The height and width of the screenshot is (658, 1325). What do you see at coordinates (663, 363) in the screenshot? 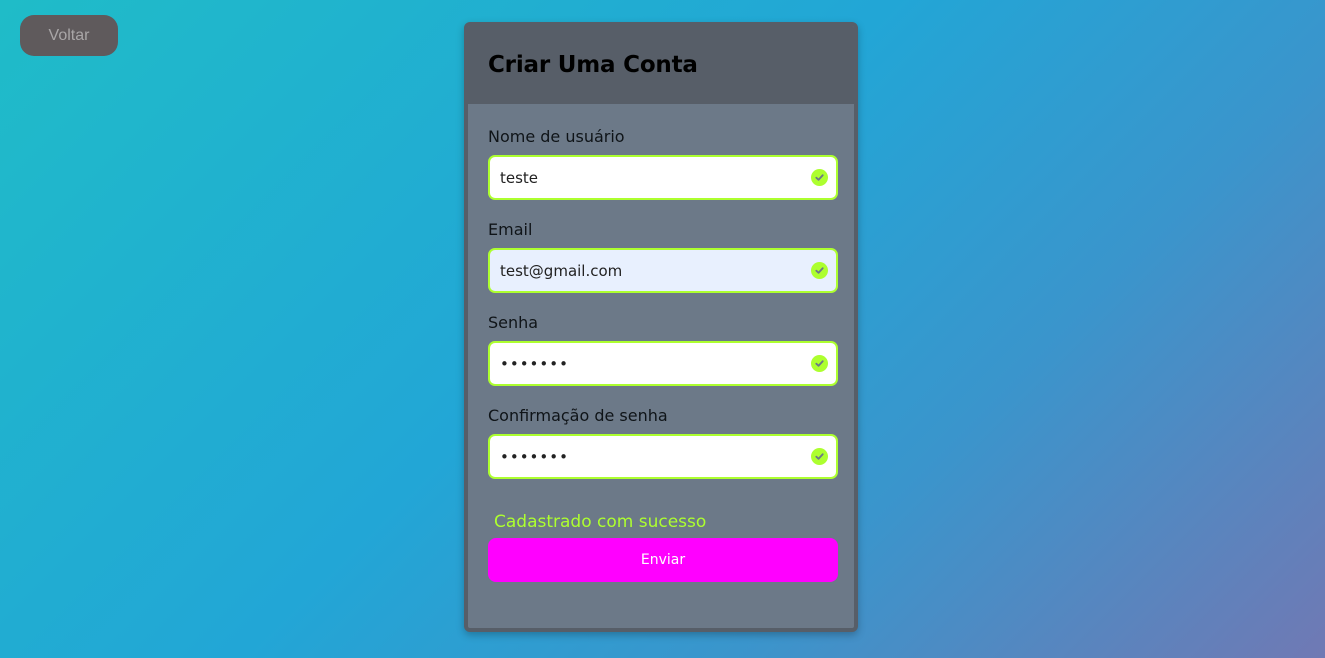
I see `password-input` at bounding box center [663, 363].